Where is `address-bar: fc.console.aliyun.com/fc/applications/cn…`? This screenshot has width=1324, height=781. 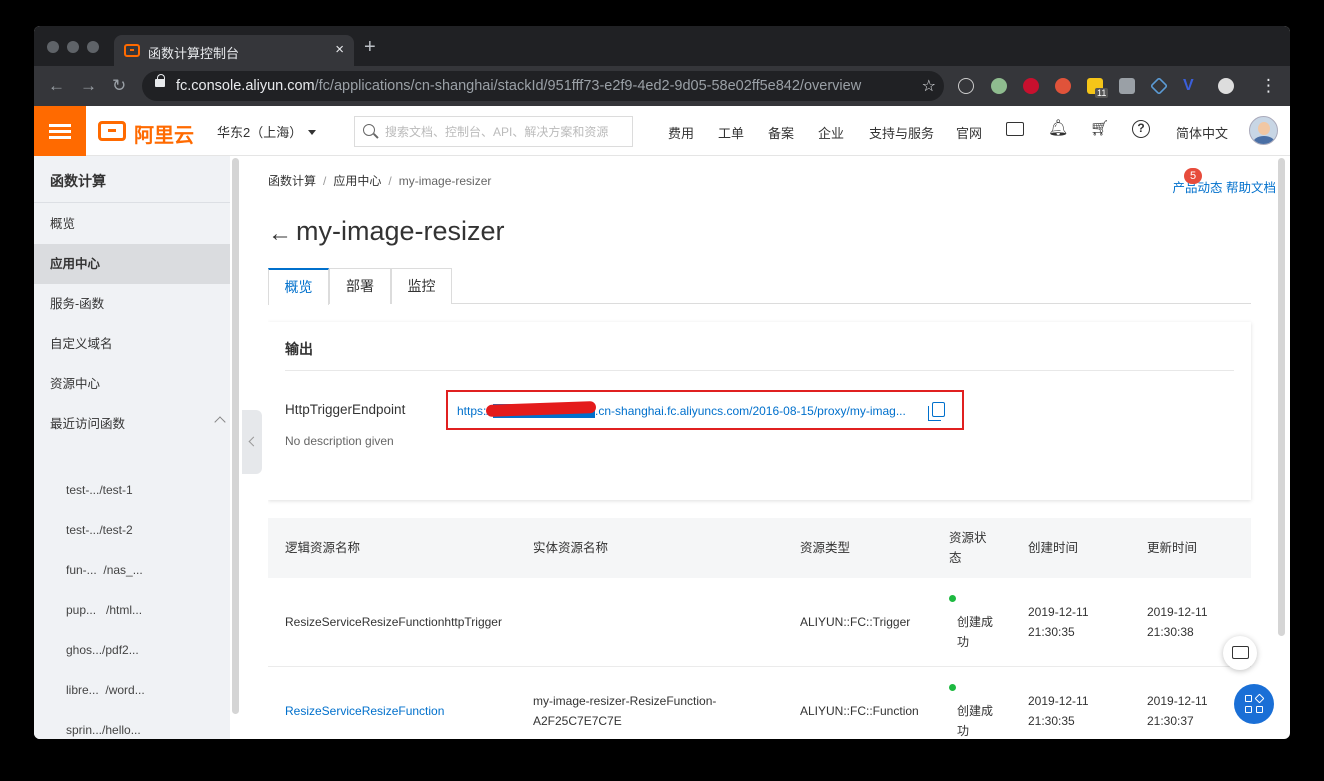
address-bar: fc.console.aliyun.com/fc/applications/cn… is located at coordinates (543, 86).